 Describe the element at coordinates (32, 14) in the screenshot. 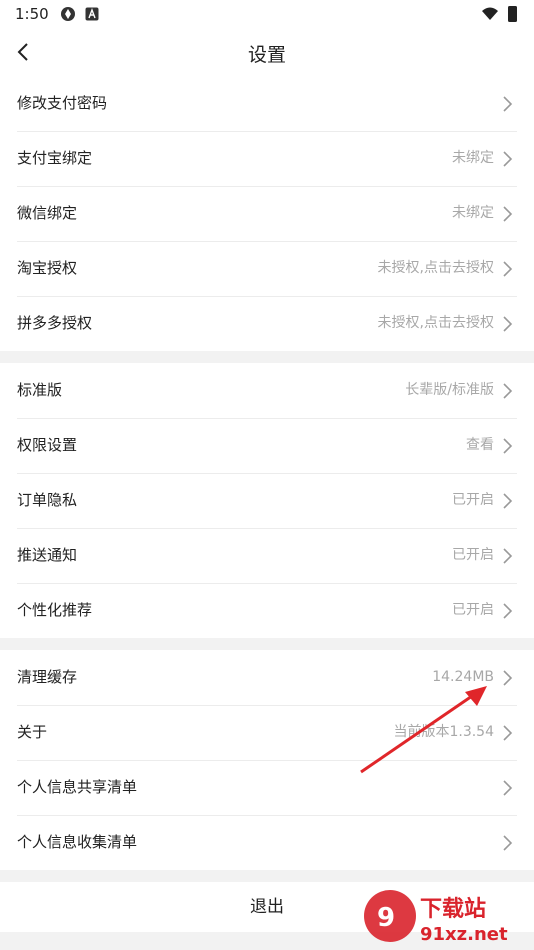

I see `status-time: 1:50` at that location.